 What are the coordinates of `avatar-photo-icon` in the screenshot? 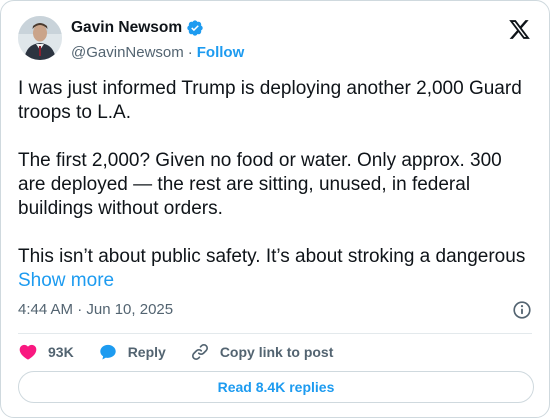 It's located at (40, 38).